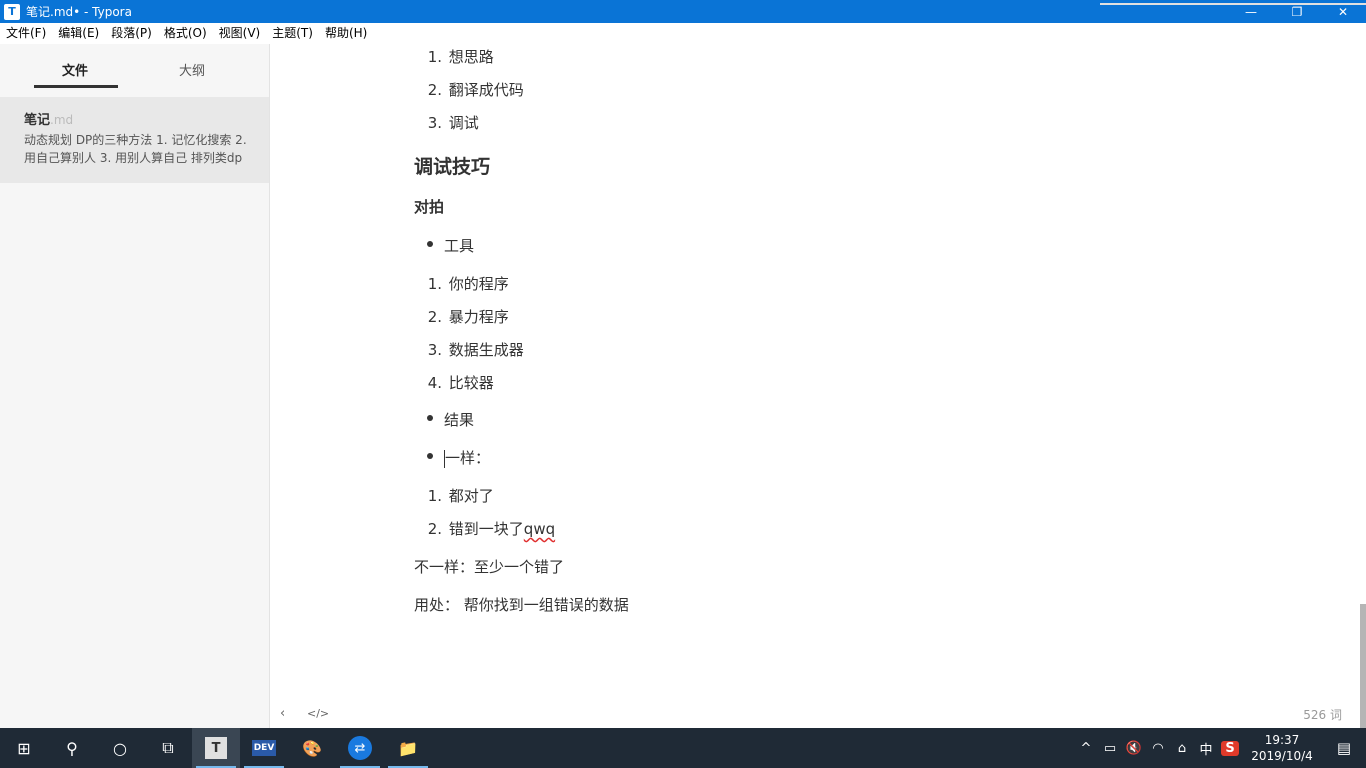 This screenshot has height=768, width=1366. I want to click on window-controls: — ❐ ✕, so click(1297, 11).